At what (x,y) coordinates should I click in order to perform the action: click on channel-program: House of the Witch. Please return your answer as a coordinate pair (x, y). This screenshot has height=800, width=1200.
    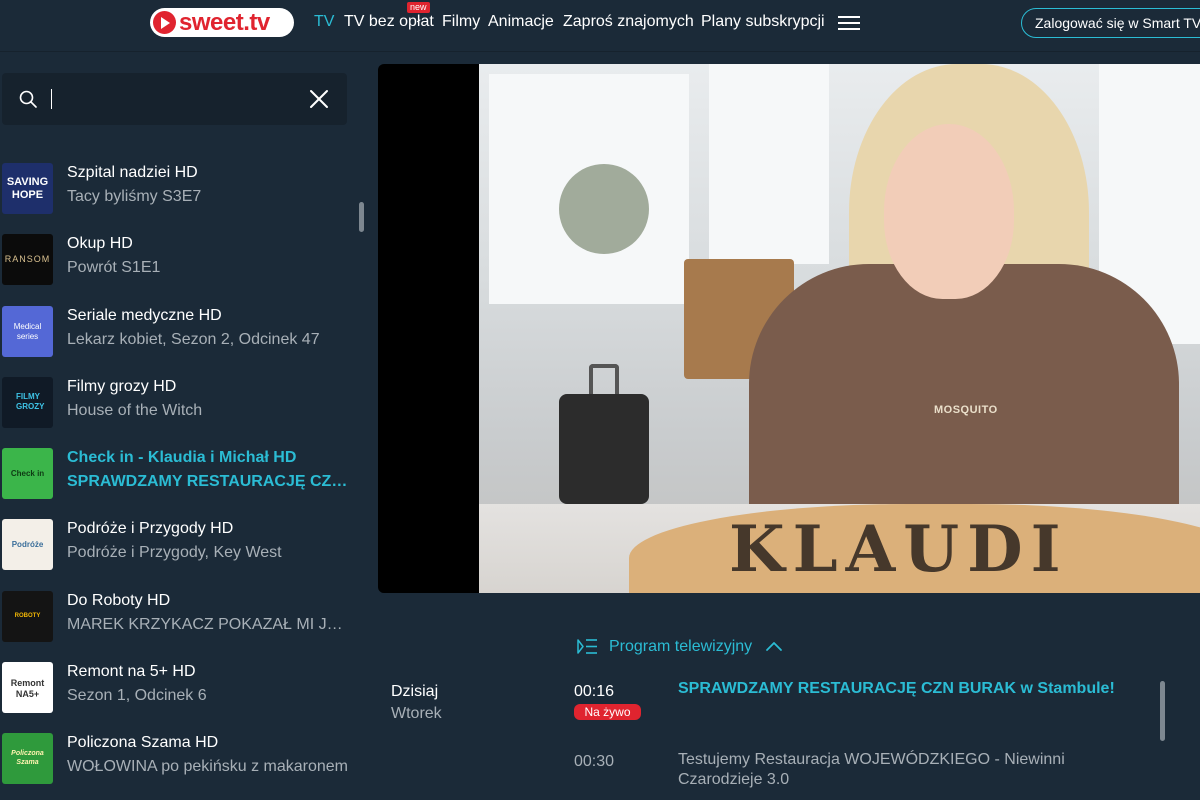
    Looking at the image, I should click on (135, 410).